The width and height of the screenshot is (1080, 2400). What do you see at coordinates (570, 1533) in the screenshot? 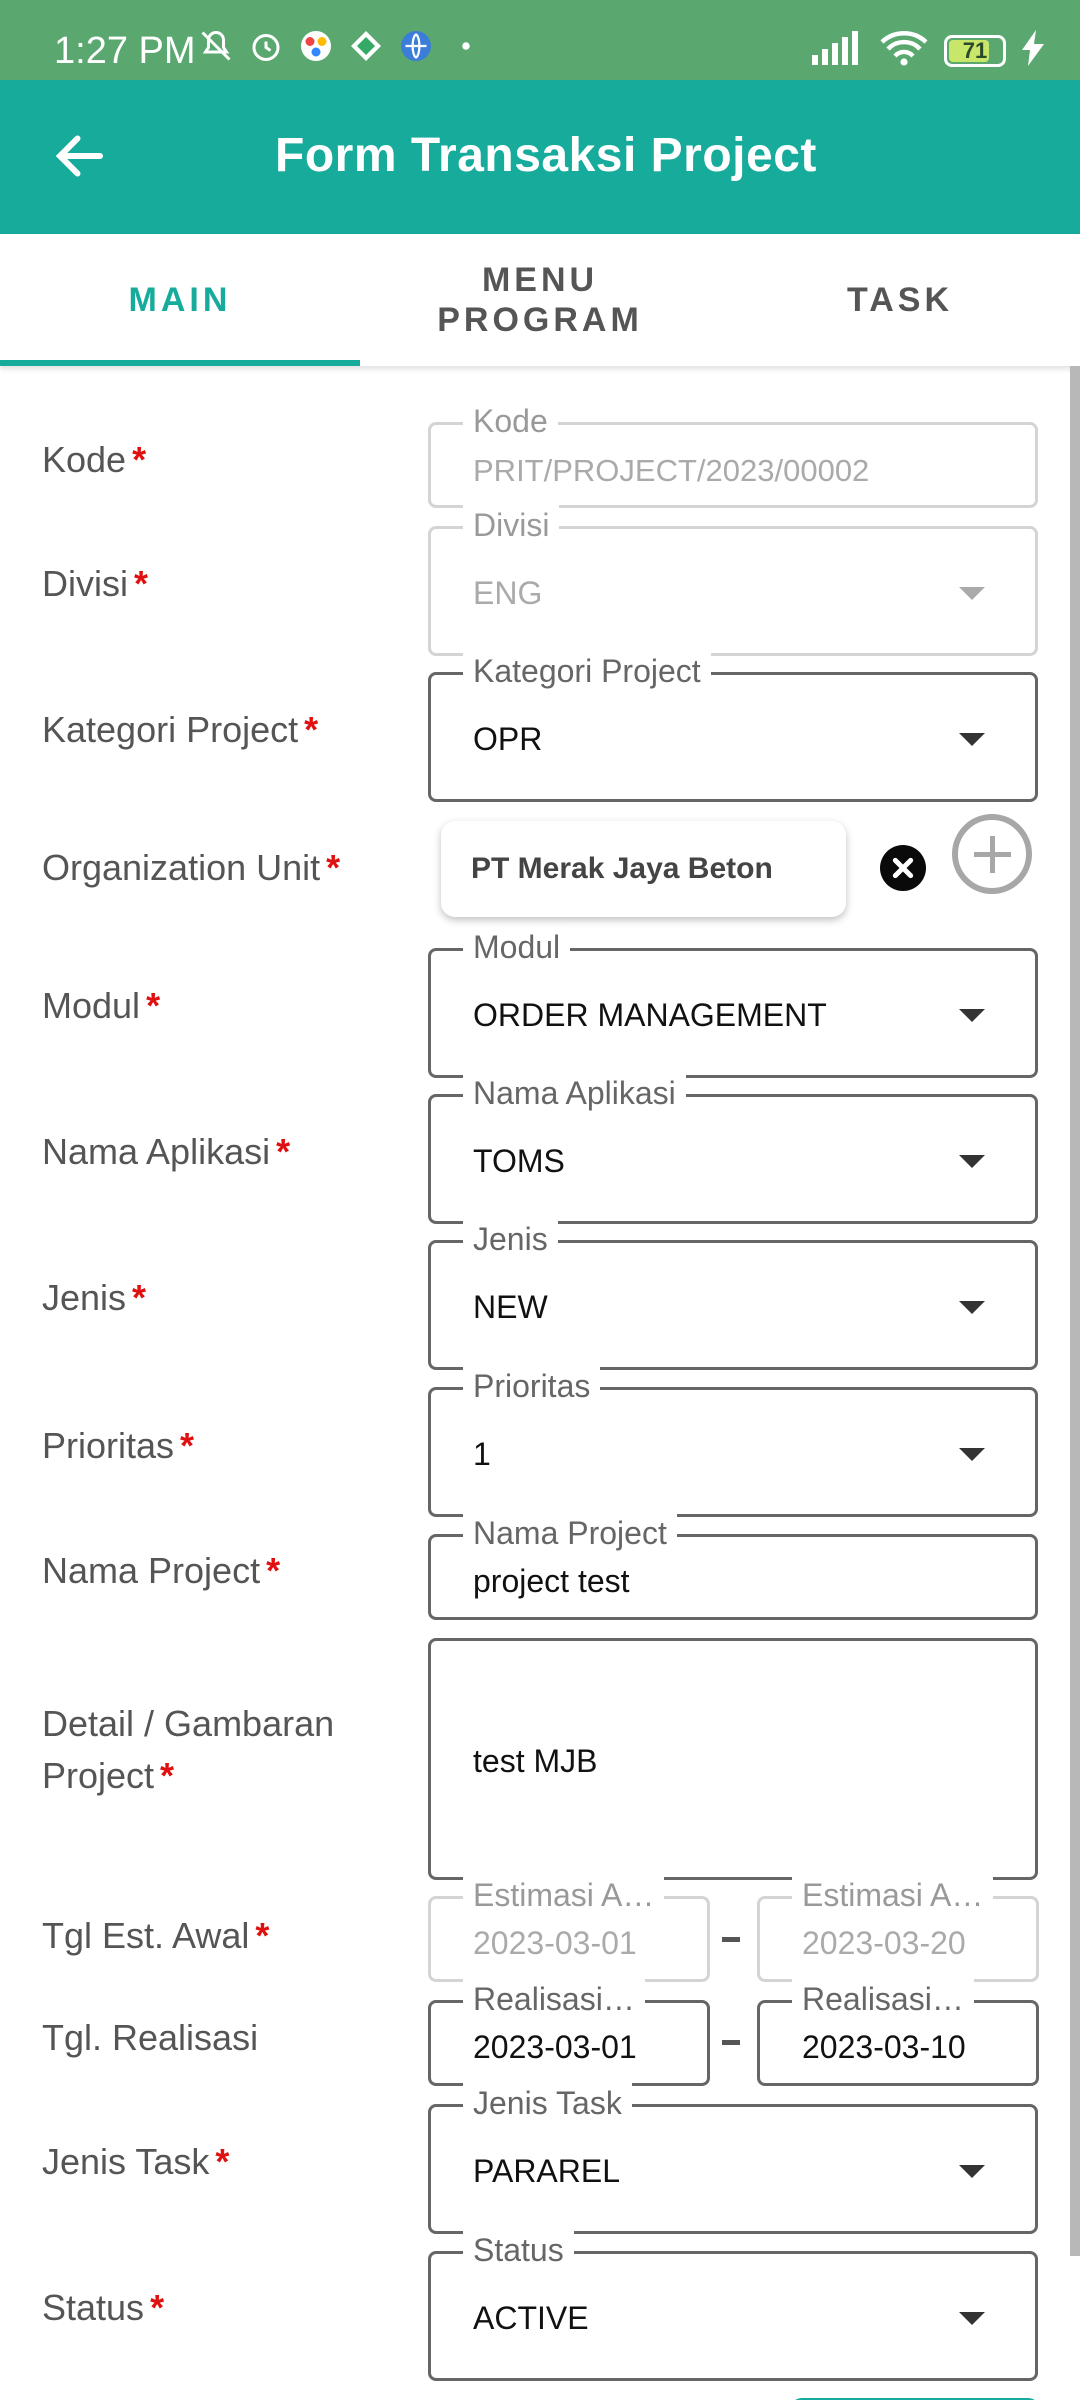
I see `nama-project-legend: Nama Project` at bounding box center [570, 1533].